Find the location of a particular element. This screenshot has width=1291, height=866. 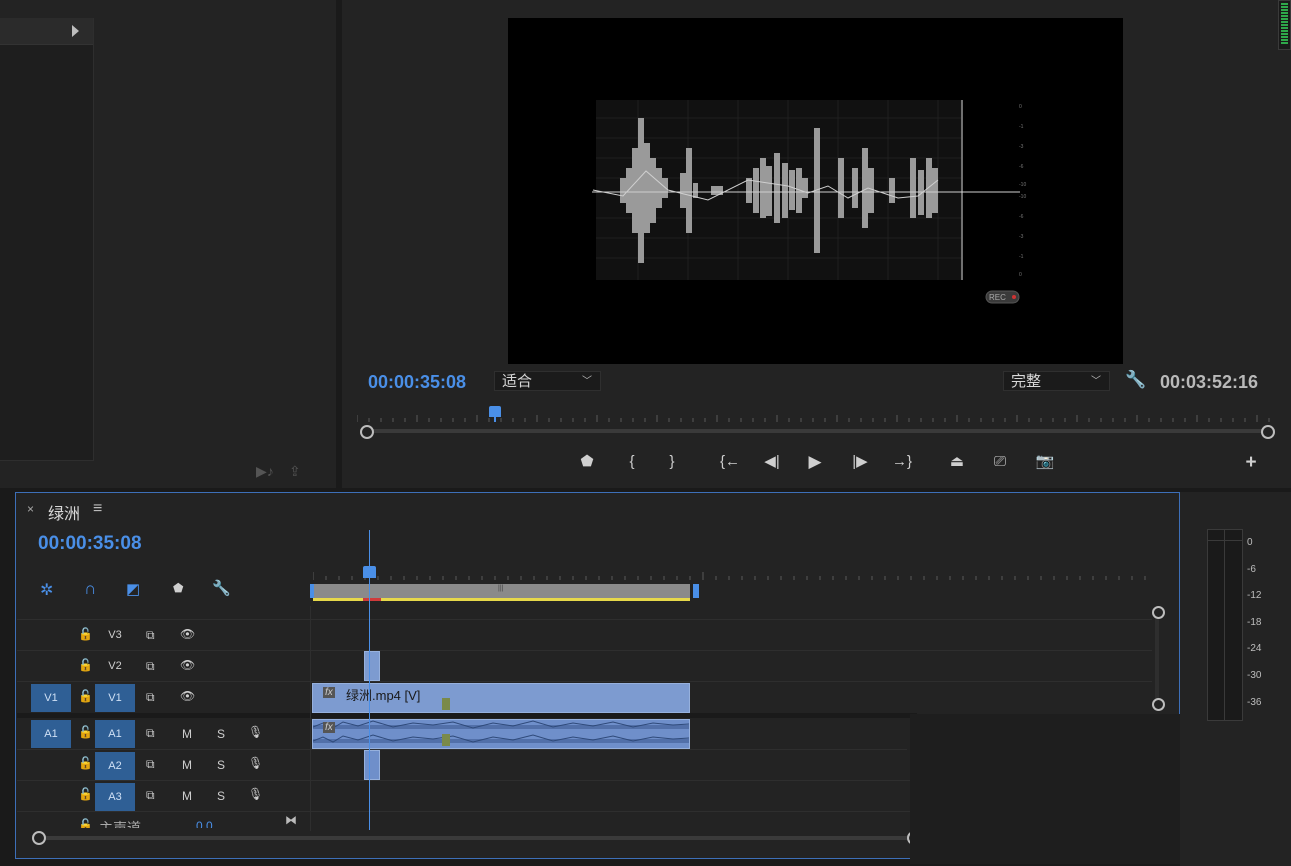

meter-scale-label: -6 is located at coordinates (1251, 569).